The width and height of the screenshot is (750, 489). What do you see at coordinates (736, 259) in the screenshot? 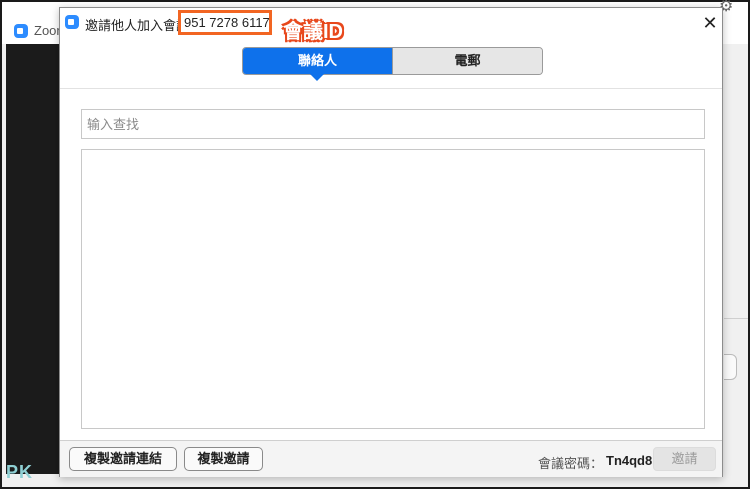
I see `background-side-panel` at bounding box center [736, 259].